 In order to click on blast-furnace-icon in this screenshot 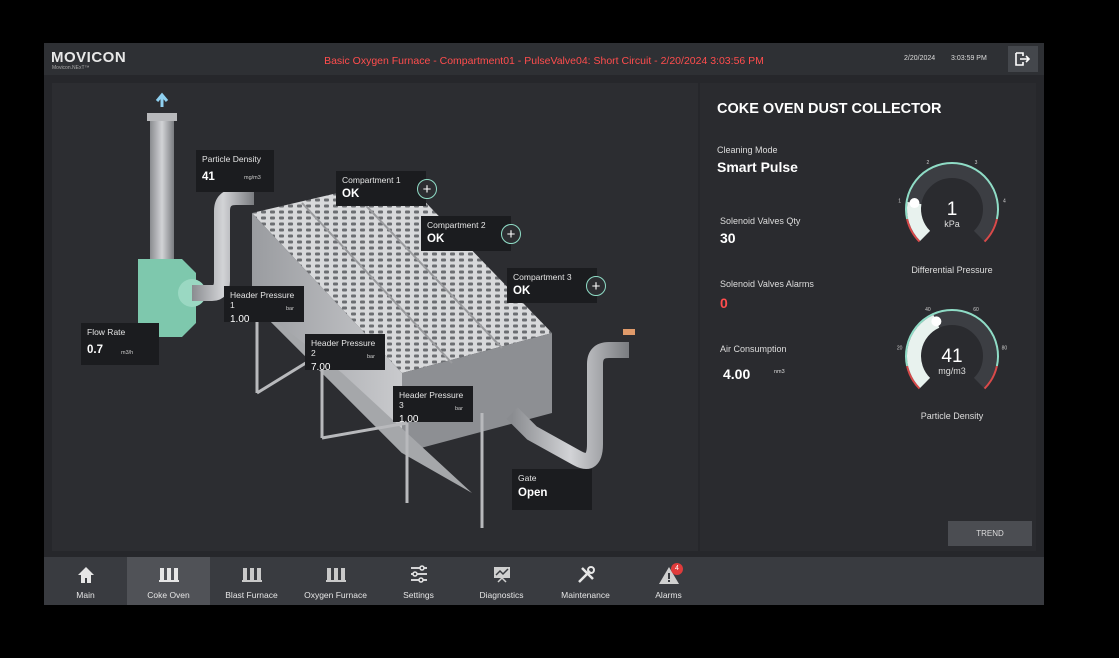, I will do `click(251, 575)`.